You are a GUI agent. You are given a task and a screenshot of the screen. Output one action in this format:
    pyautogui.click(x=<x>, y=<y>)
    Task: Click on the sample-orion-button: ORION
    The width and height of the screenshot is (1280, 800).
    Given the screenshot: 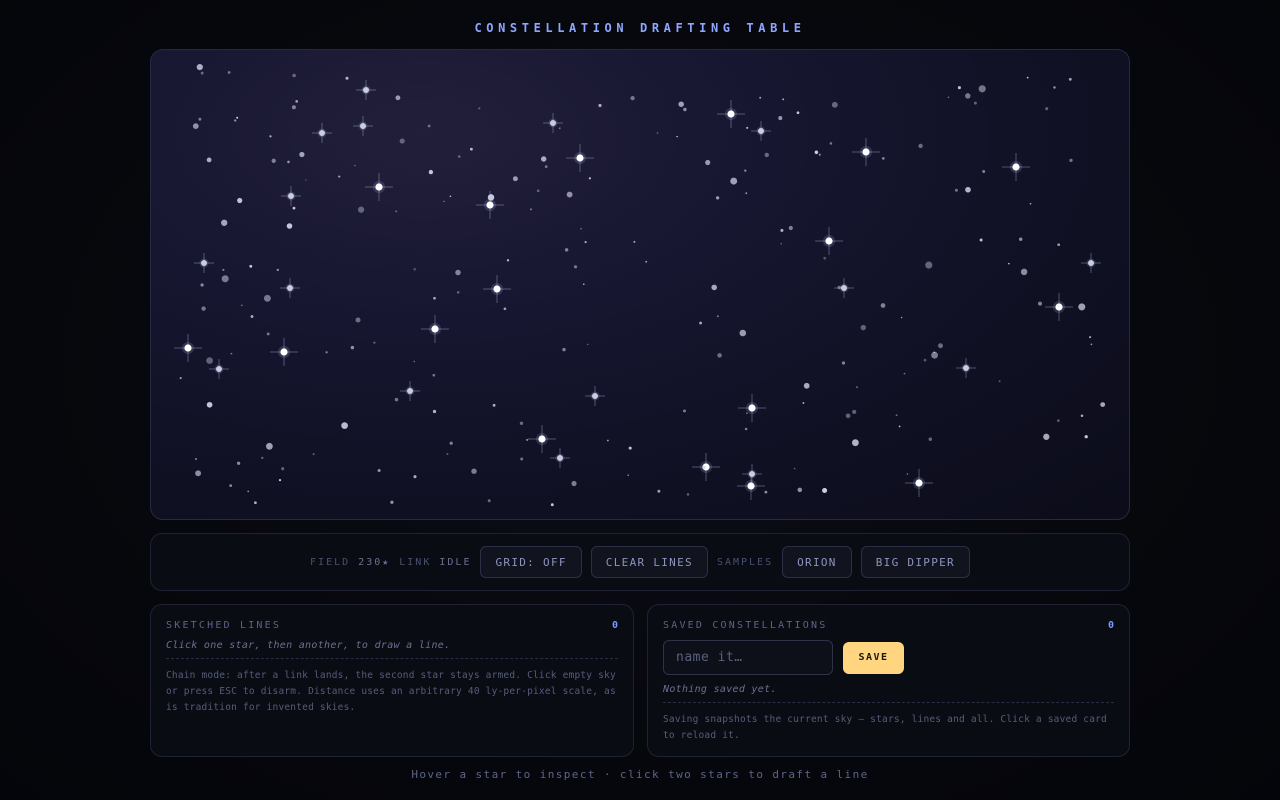 What is the action you would take?
    pyautogui.click(x=817, y=562)
    